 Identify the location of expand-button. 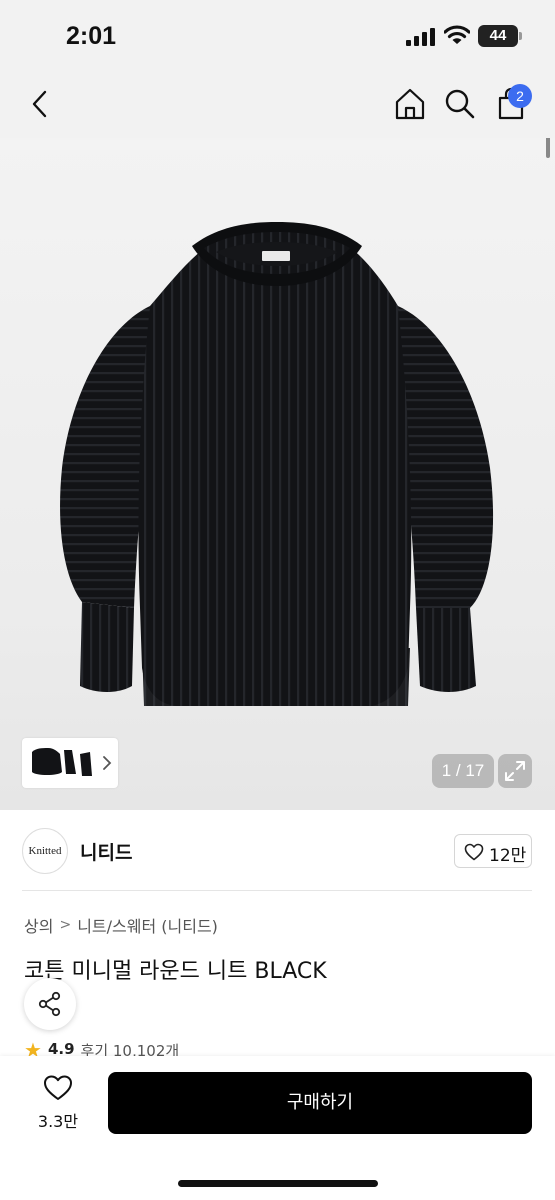
(515, 771).